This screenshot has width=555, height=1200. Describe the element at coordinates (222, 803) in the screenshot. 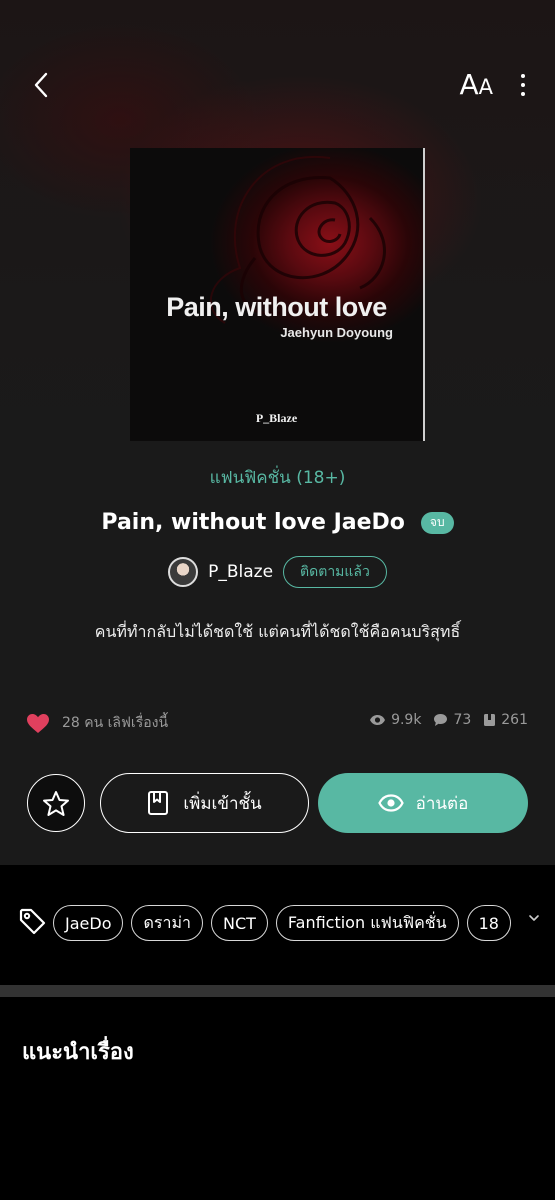

I see `add-to-library-label: เพิ่มเข้าชั้น` at that location.